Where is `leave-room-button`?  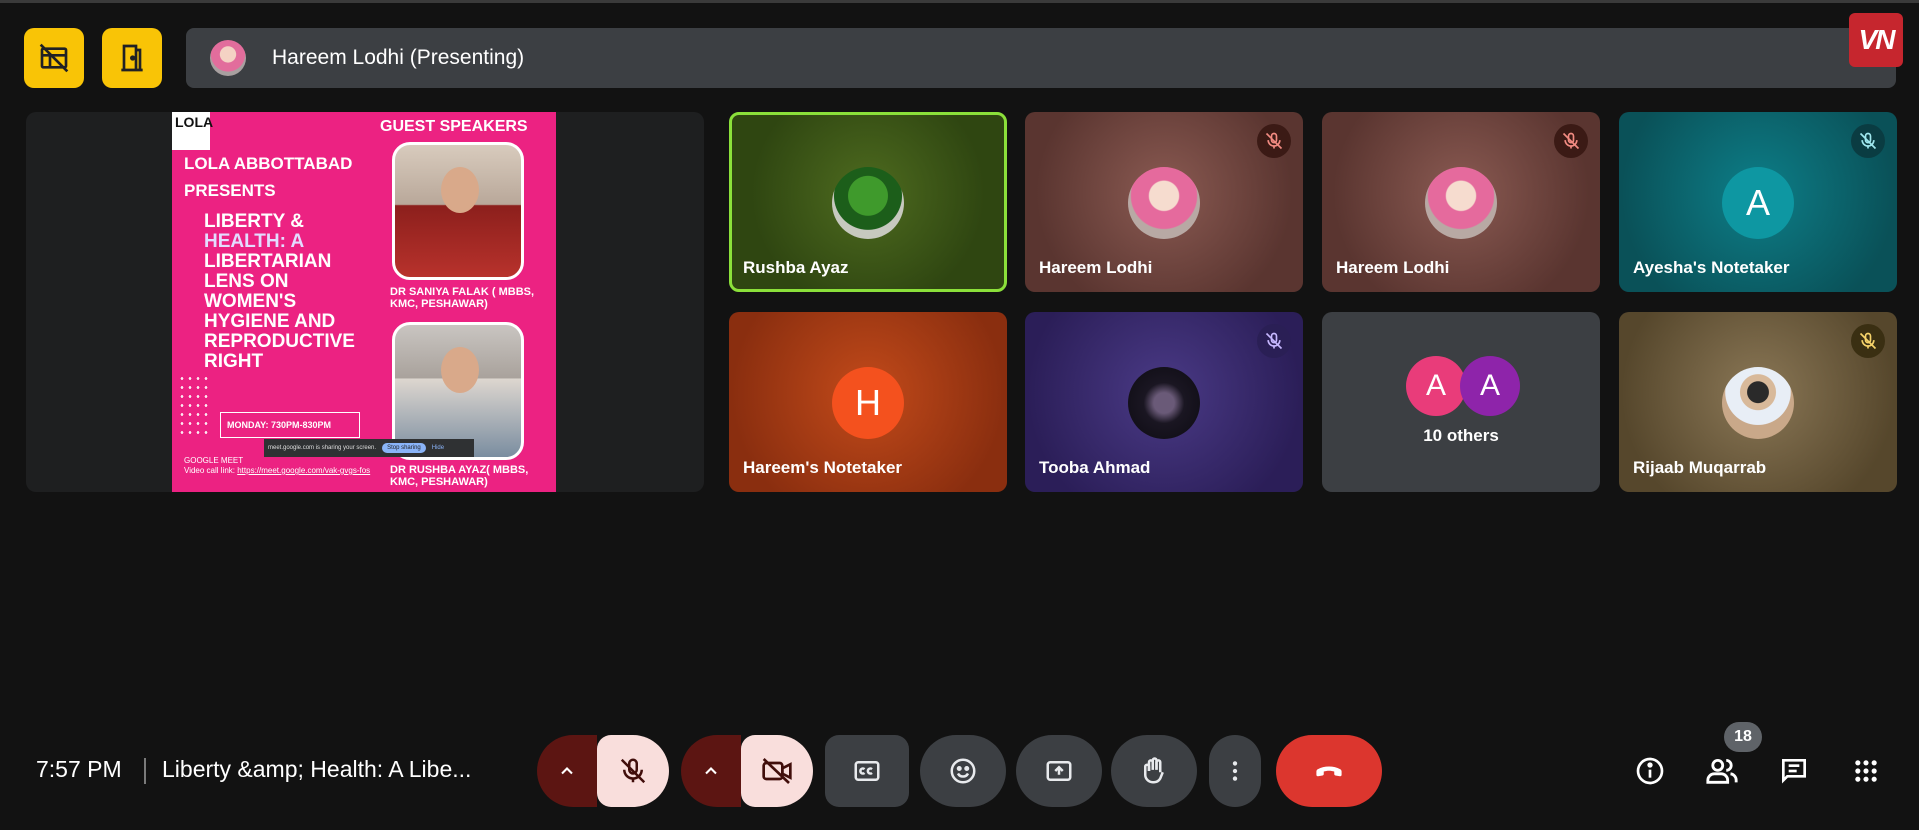 leave-room-button is located at coordinates (132, 58).